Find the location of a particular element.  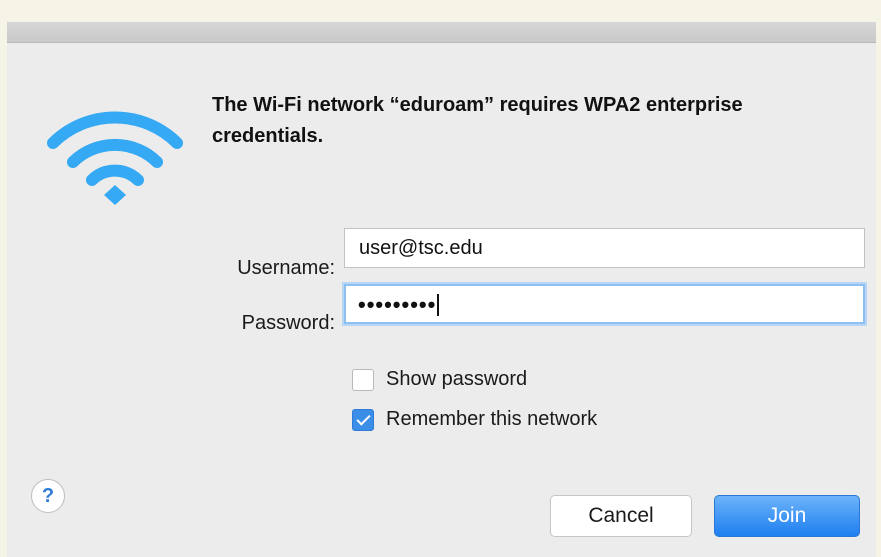

show-password-option: Show password is located at coordinates (439, 379).